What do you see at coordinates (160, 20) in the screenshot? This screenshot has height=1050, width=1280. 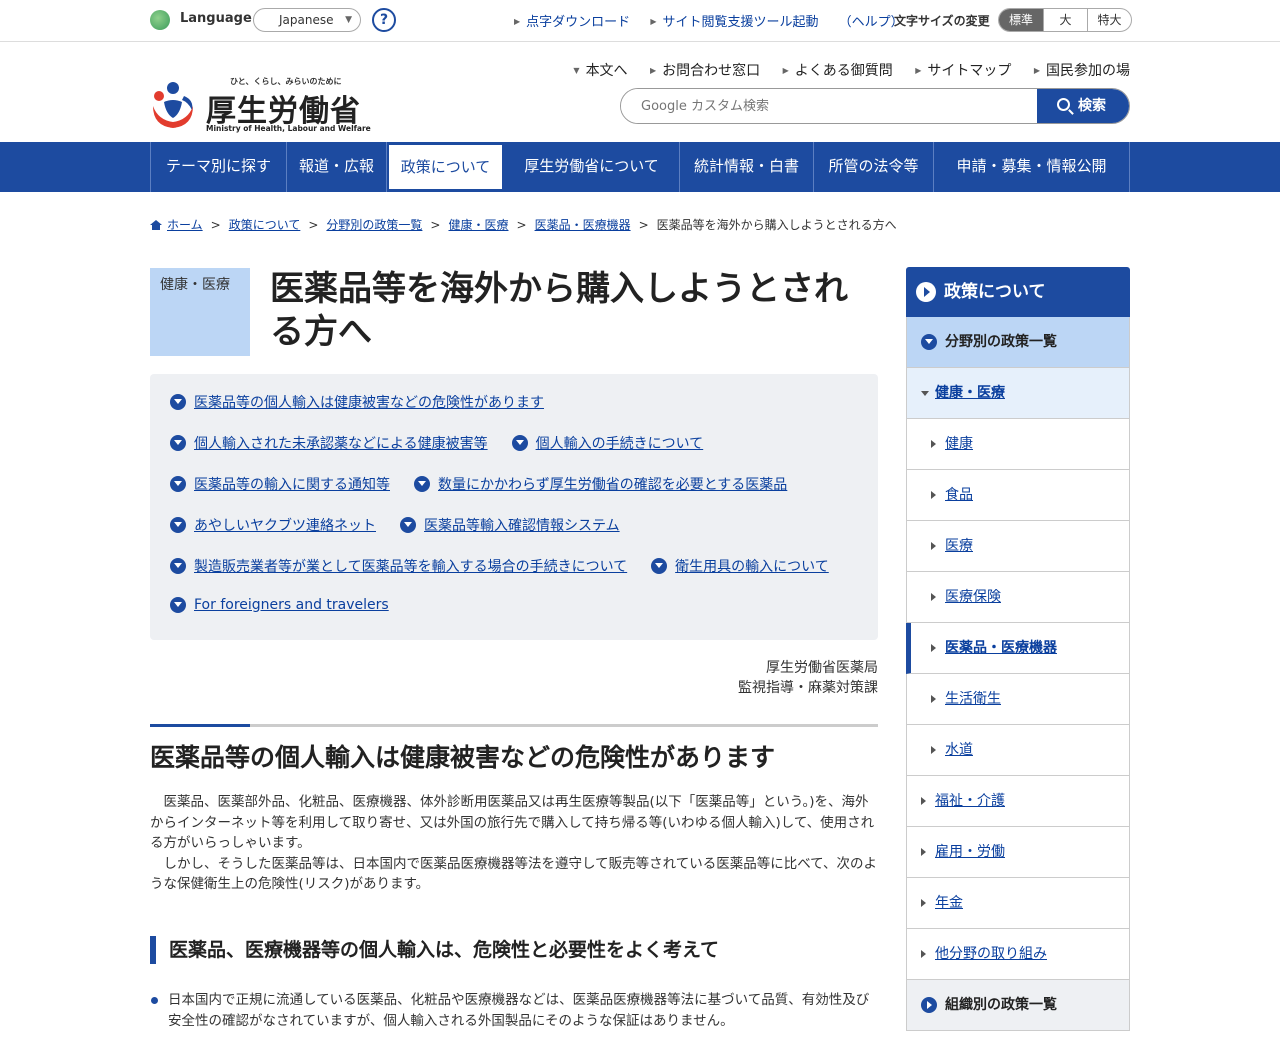 I see `globe-icon` at bounding box center [160, 20].